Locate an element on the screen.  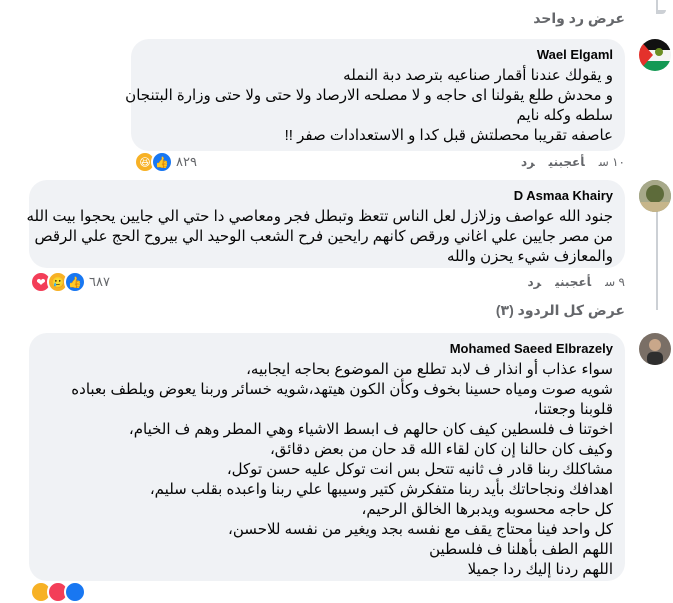
comment-text-line: اللهم ردنا إليك ردا جميلا is located at coordinates (540, 569).